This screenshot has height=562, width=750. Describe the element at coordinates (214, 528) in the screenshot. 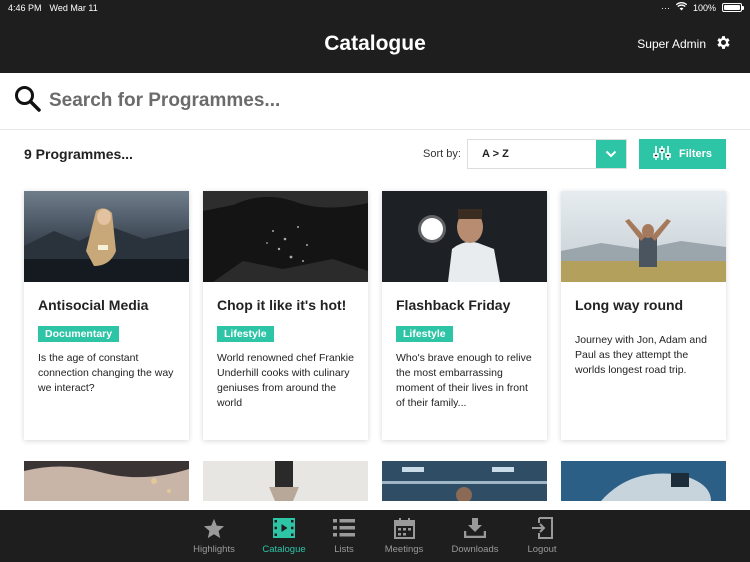

I see `star-icon` at that location.